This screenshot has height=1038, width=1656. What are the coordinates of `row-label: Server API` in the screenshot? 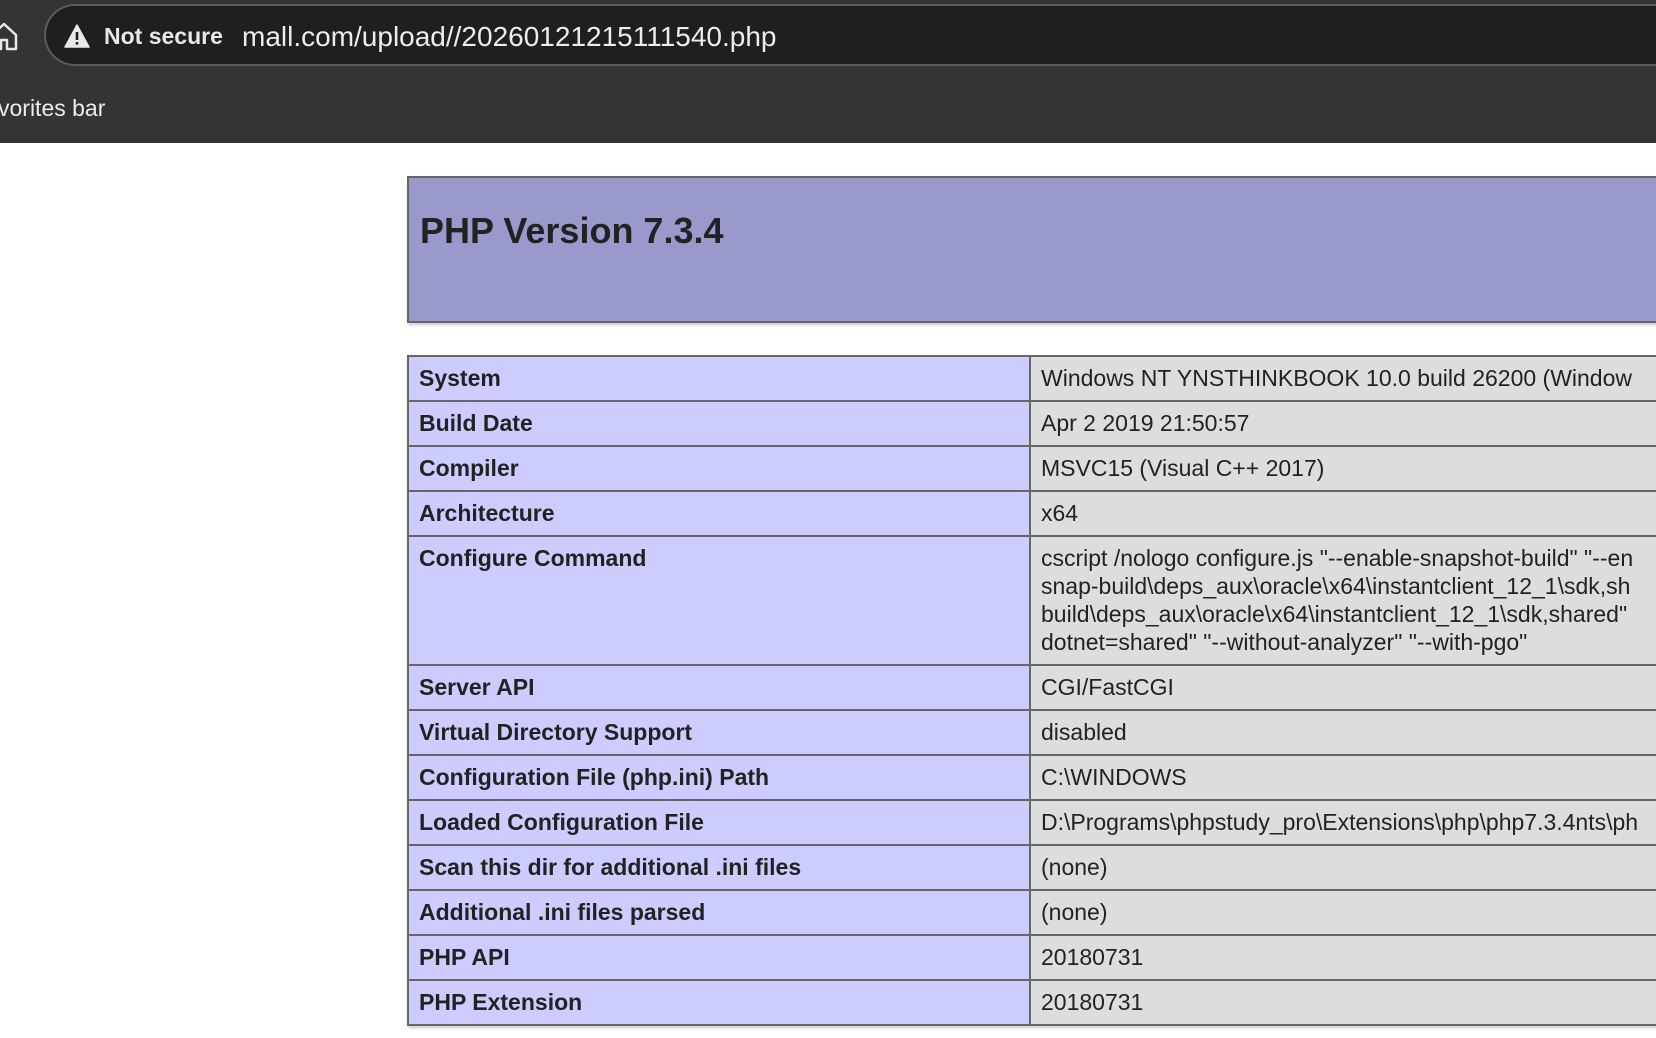 It's located at (719, 687).